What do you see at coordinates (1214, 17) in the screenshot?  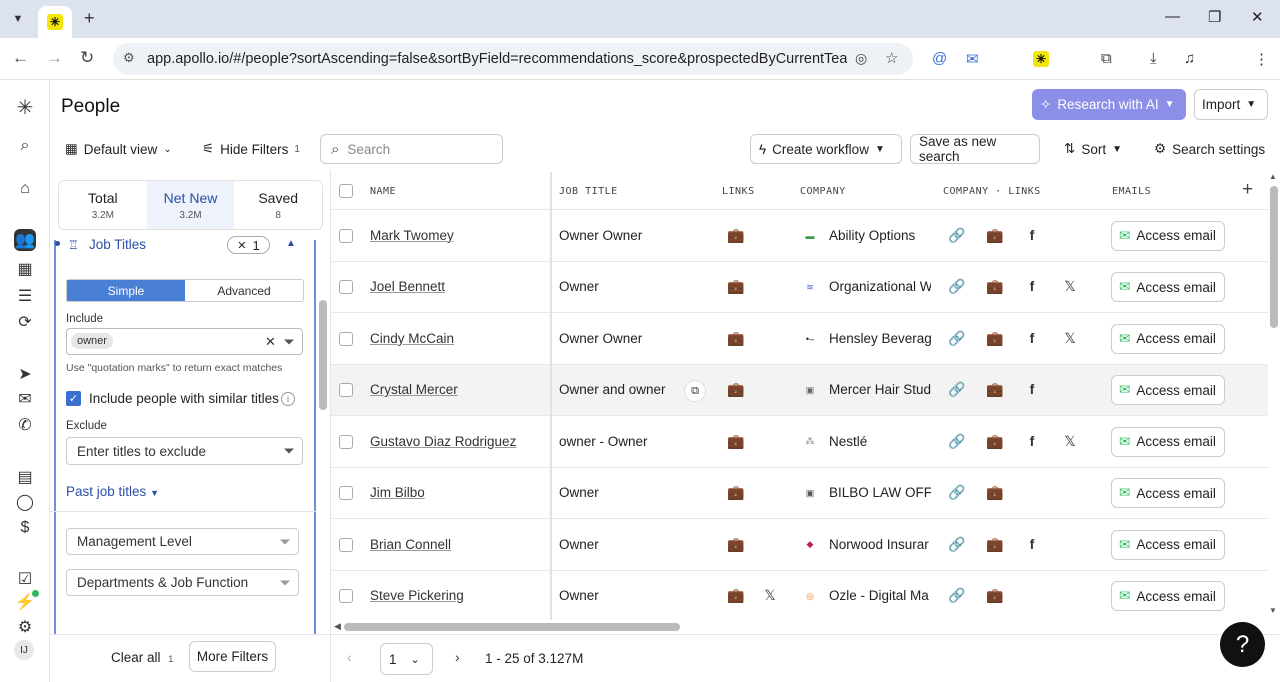 I see `restore-button: ❐` at bounding box center [1214, 17].